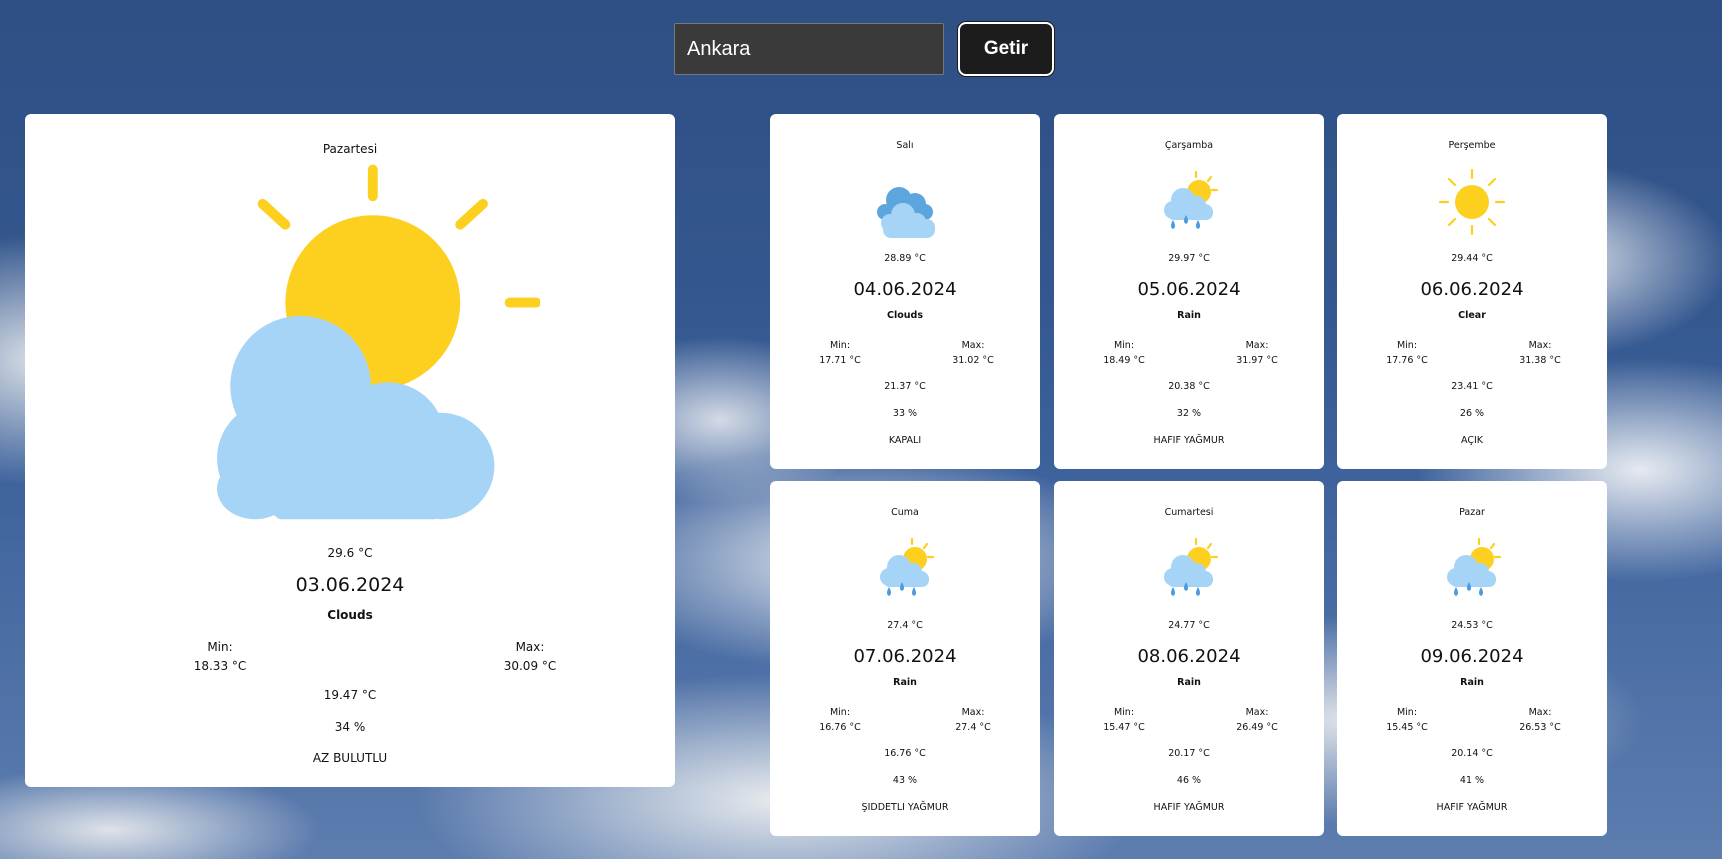  What do you see at coordinates (1472, 315) in the screenshot?
I see `weather-main: Clear` at bounding box center [1472, 315].